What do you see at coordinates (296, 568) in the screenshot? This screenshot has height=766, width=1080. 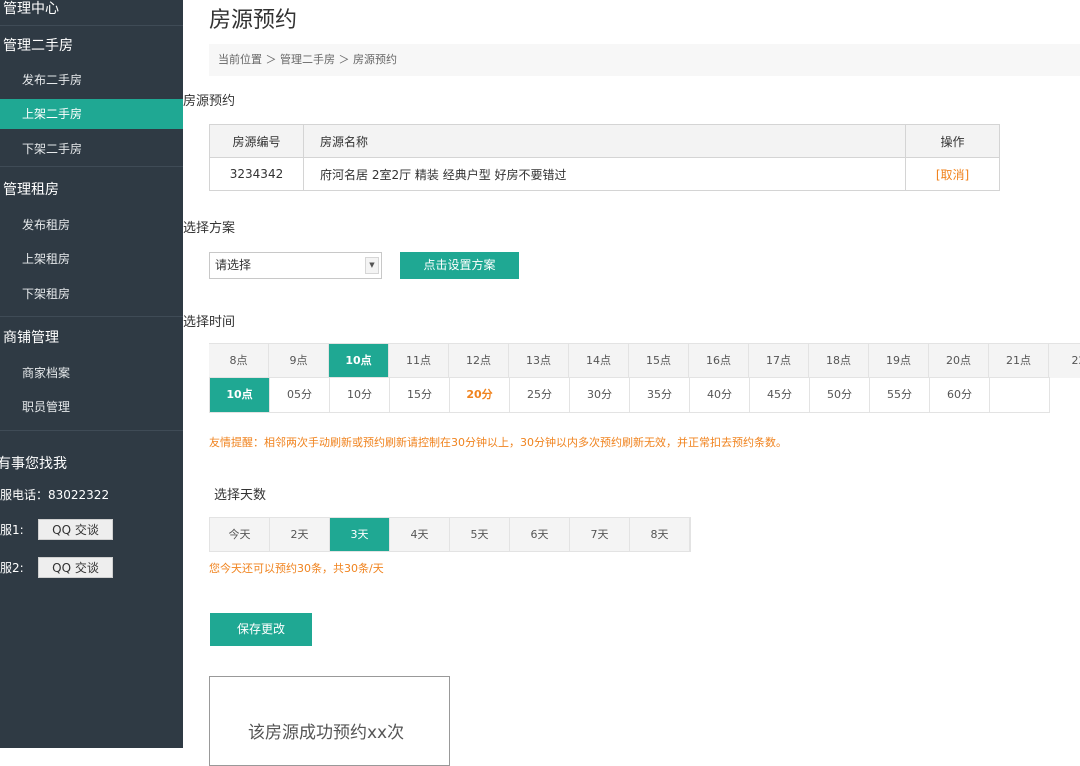 I see `day-note: 您今天还可以预约30条，共30条/天` at bounding box center [296, 568].